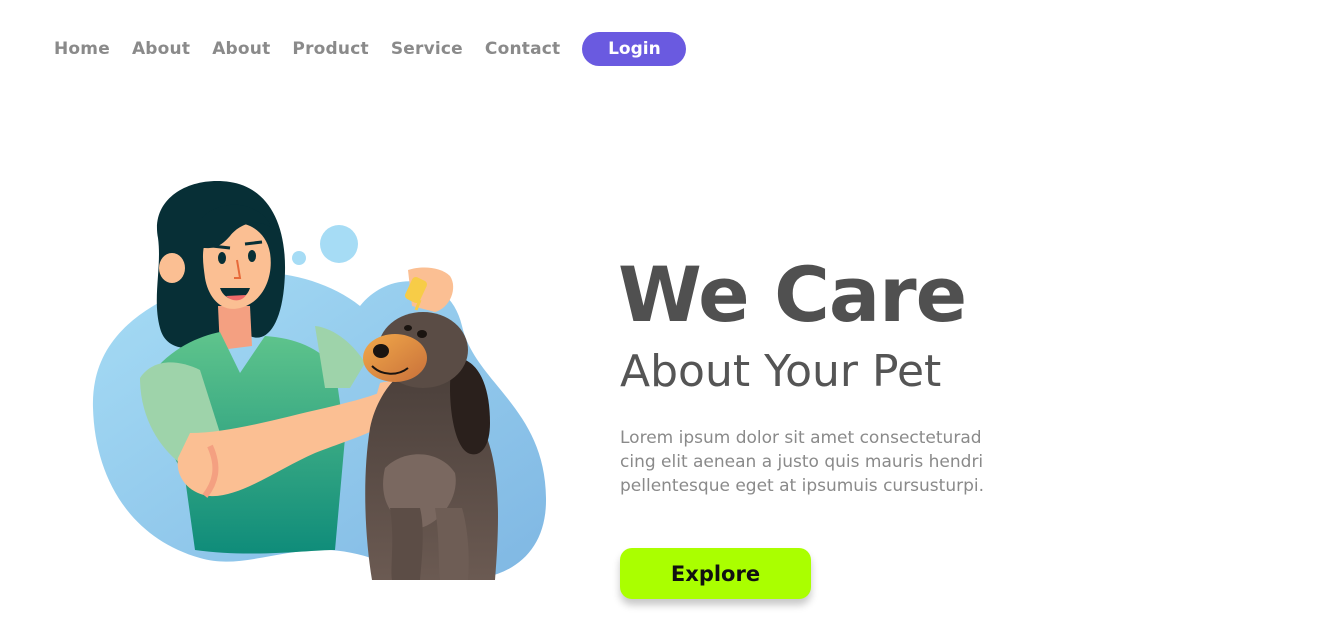 The height and width of the screenshot is (619, 1338). Describe the element at coordinates (82, 49) in the screenshot. I see `nav-link-home: Home` at that location.